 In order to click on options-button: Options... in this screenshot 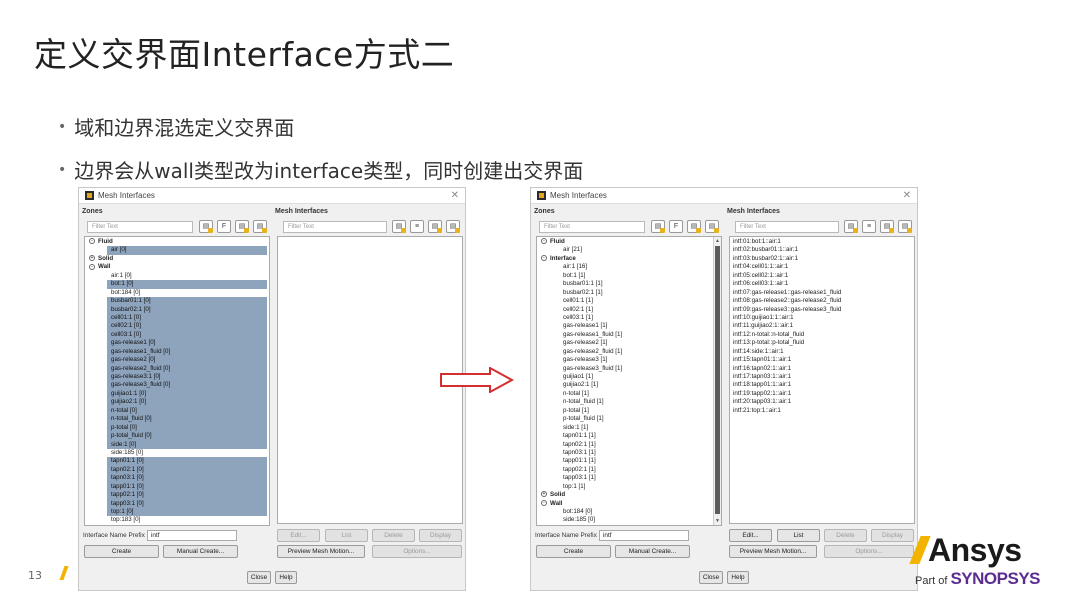, I will do `click(869, 551)`.